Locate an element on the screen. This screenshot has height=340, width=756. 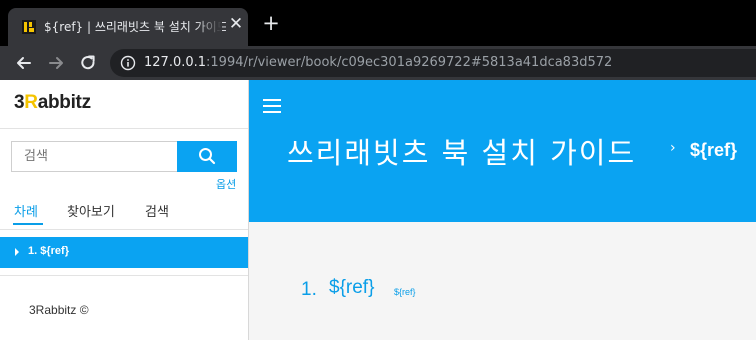
url-host: 127.0.0.1 is located at coordinates (175, 62).